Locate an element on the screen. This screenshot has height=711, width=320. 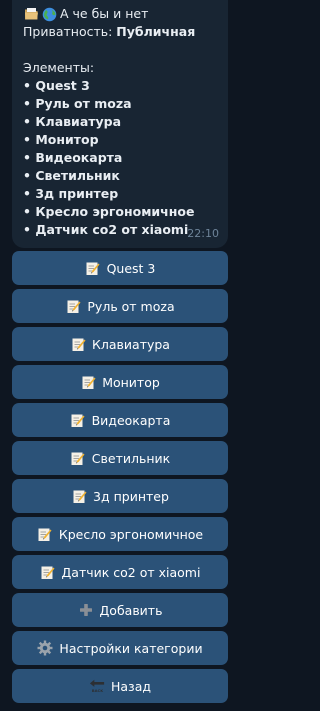
button-label: Quest 3 is located at coordinates (131, 268).